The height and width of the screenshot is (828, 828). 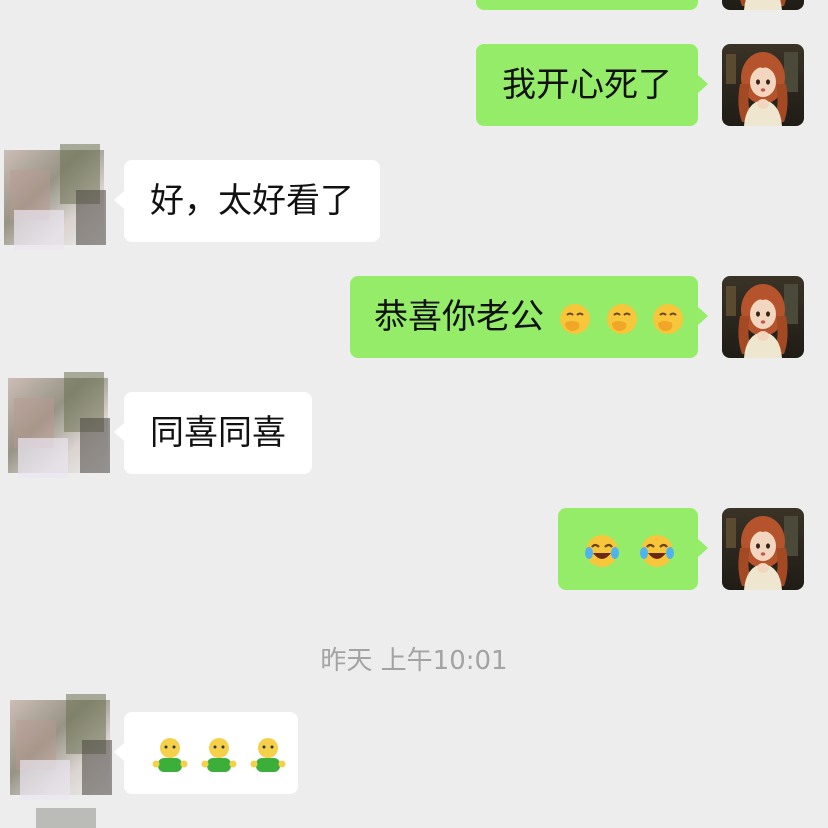 I want to click on chat-timestamp: 昨天 上午10:01, so click(x=414, y=661).